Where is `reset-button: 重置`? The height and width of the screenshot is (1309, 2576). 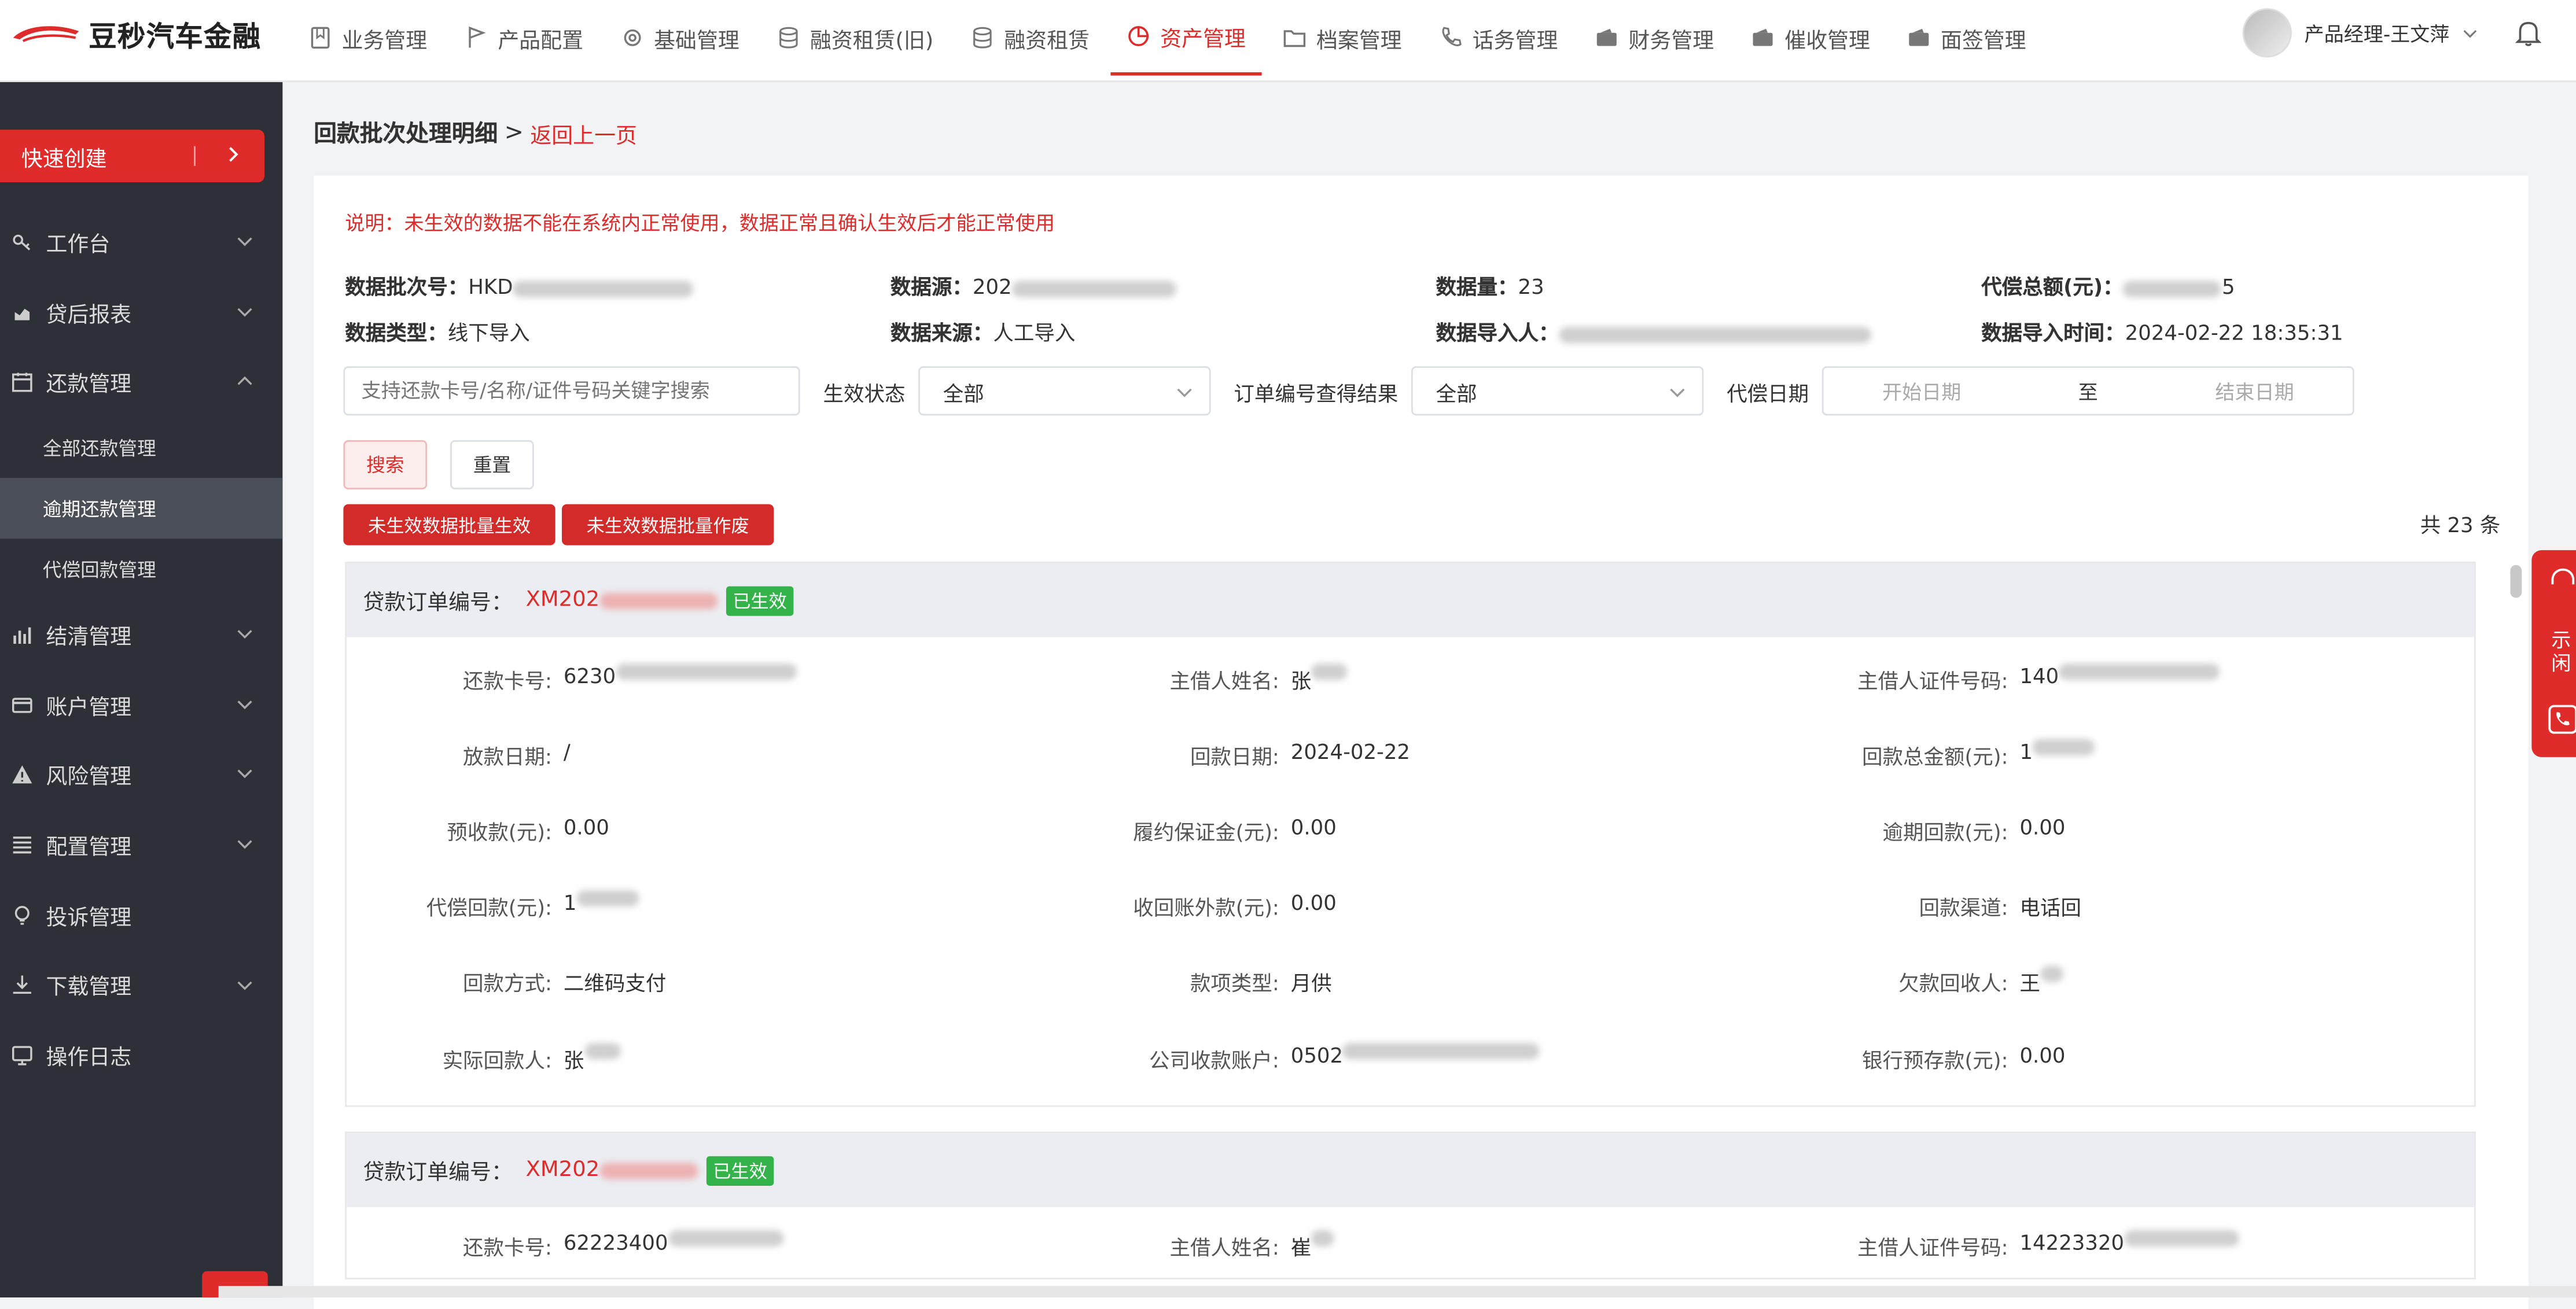 reset-button: 重置 is located at coordinates (492, 465).